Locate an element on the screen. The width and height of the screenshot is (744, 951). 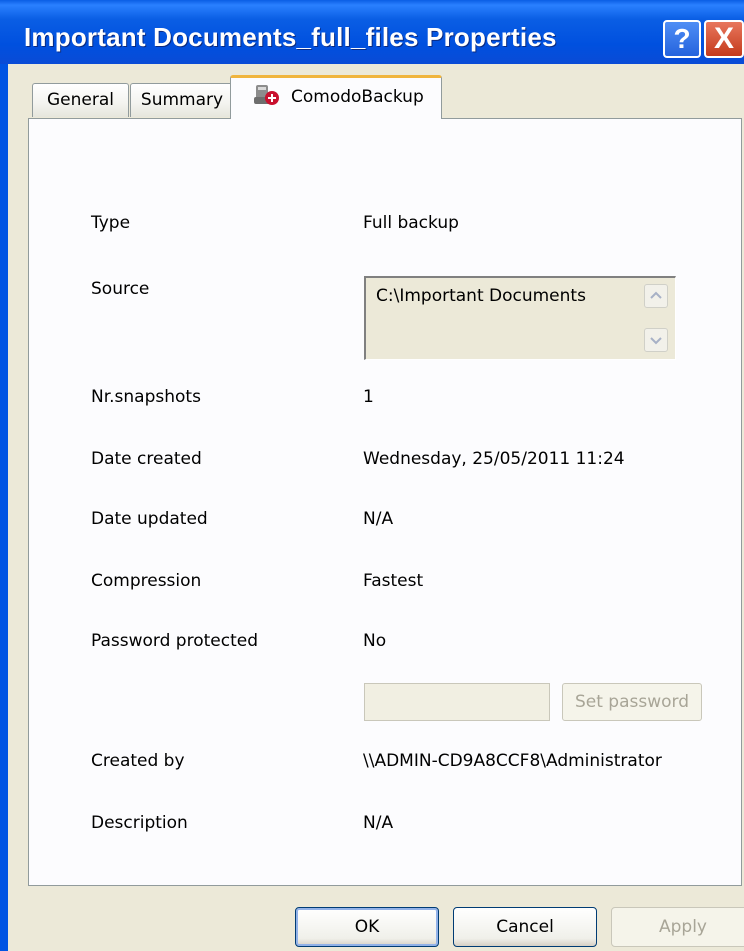
compression-value: Fastest is located at coordinates (393, 581).